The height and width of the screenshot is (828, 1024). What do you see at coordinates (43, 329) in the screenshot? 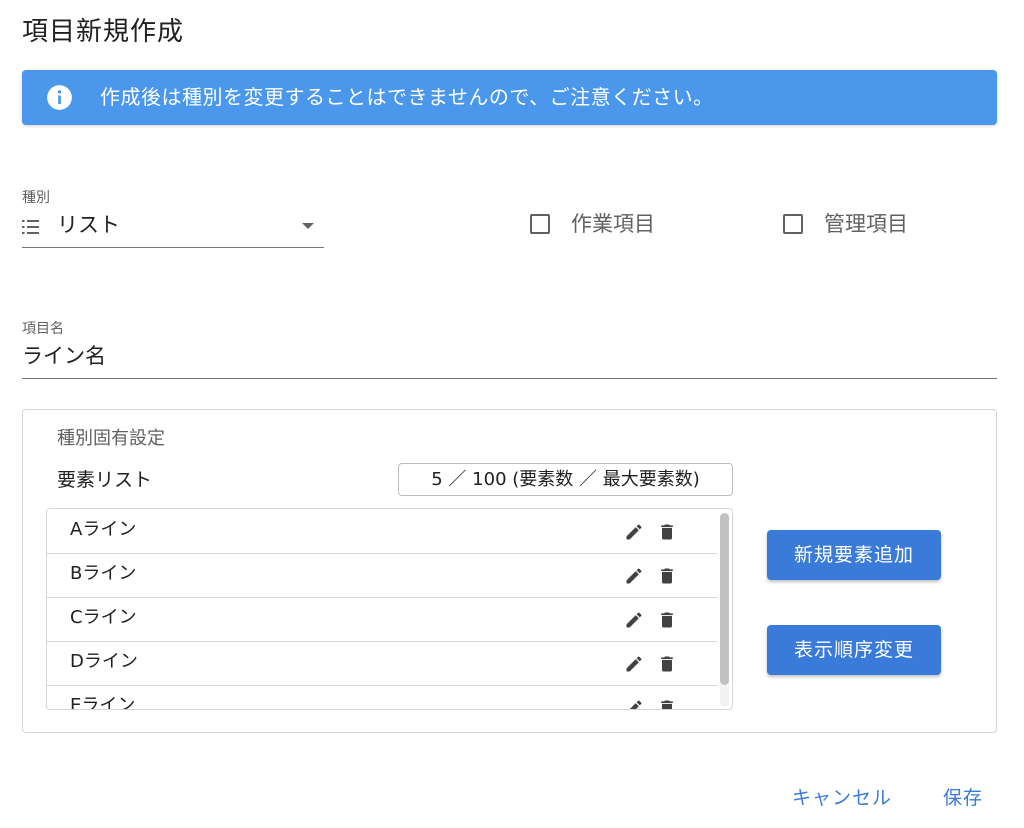
I see `item-name-label: 項目名` at bounding box center [43, 329].